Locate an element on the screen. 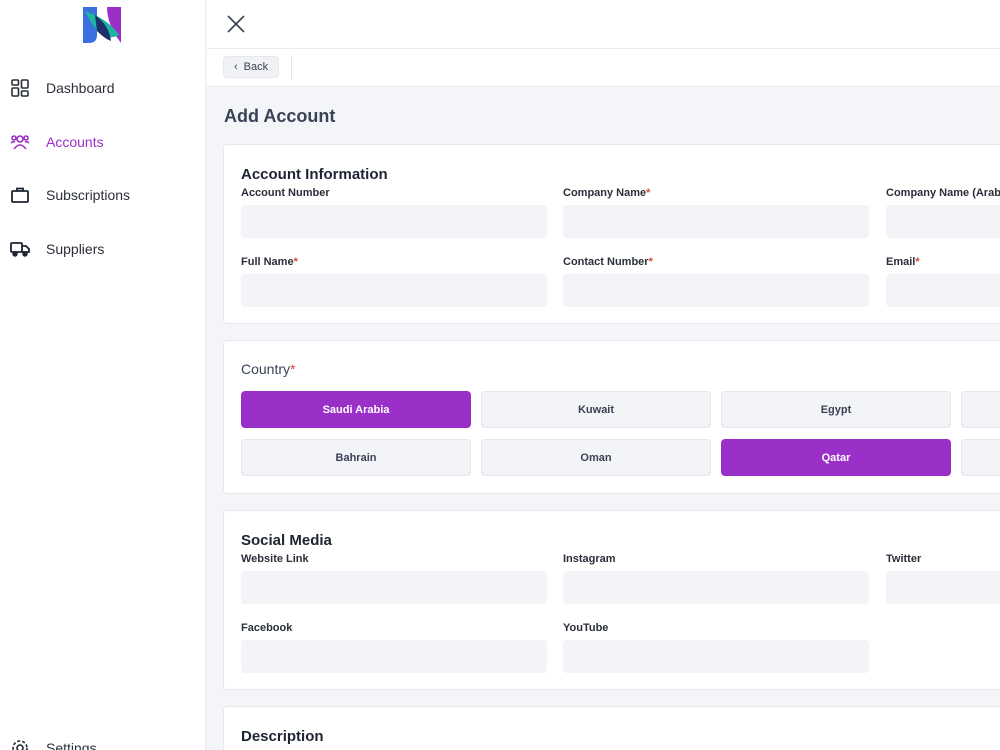  country-option-qatar: Qatar is located at coordinates (836, 457).